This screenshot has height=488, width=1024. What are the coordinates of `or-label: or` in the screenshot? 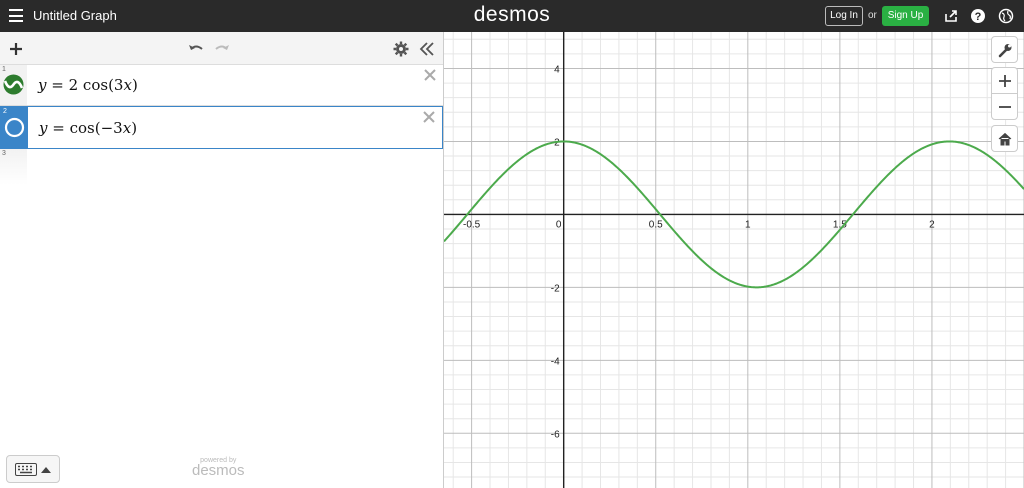 It's located at (872, 15).